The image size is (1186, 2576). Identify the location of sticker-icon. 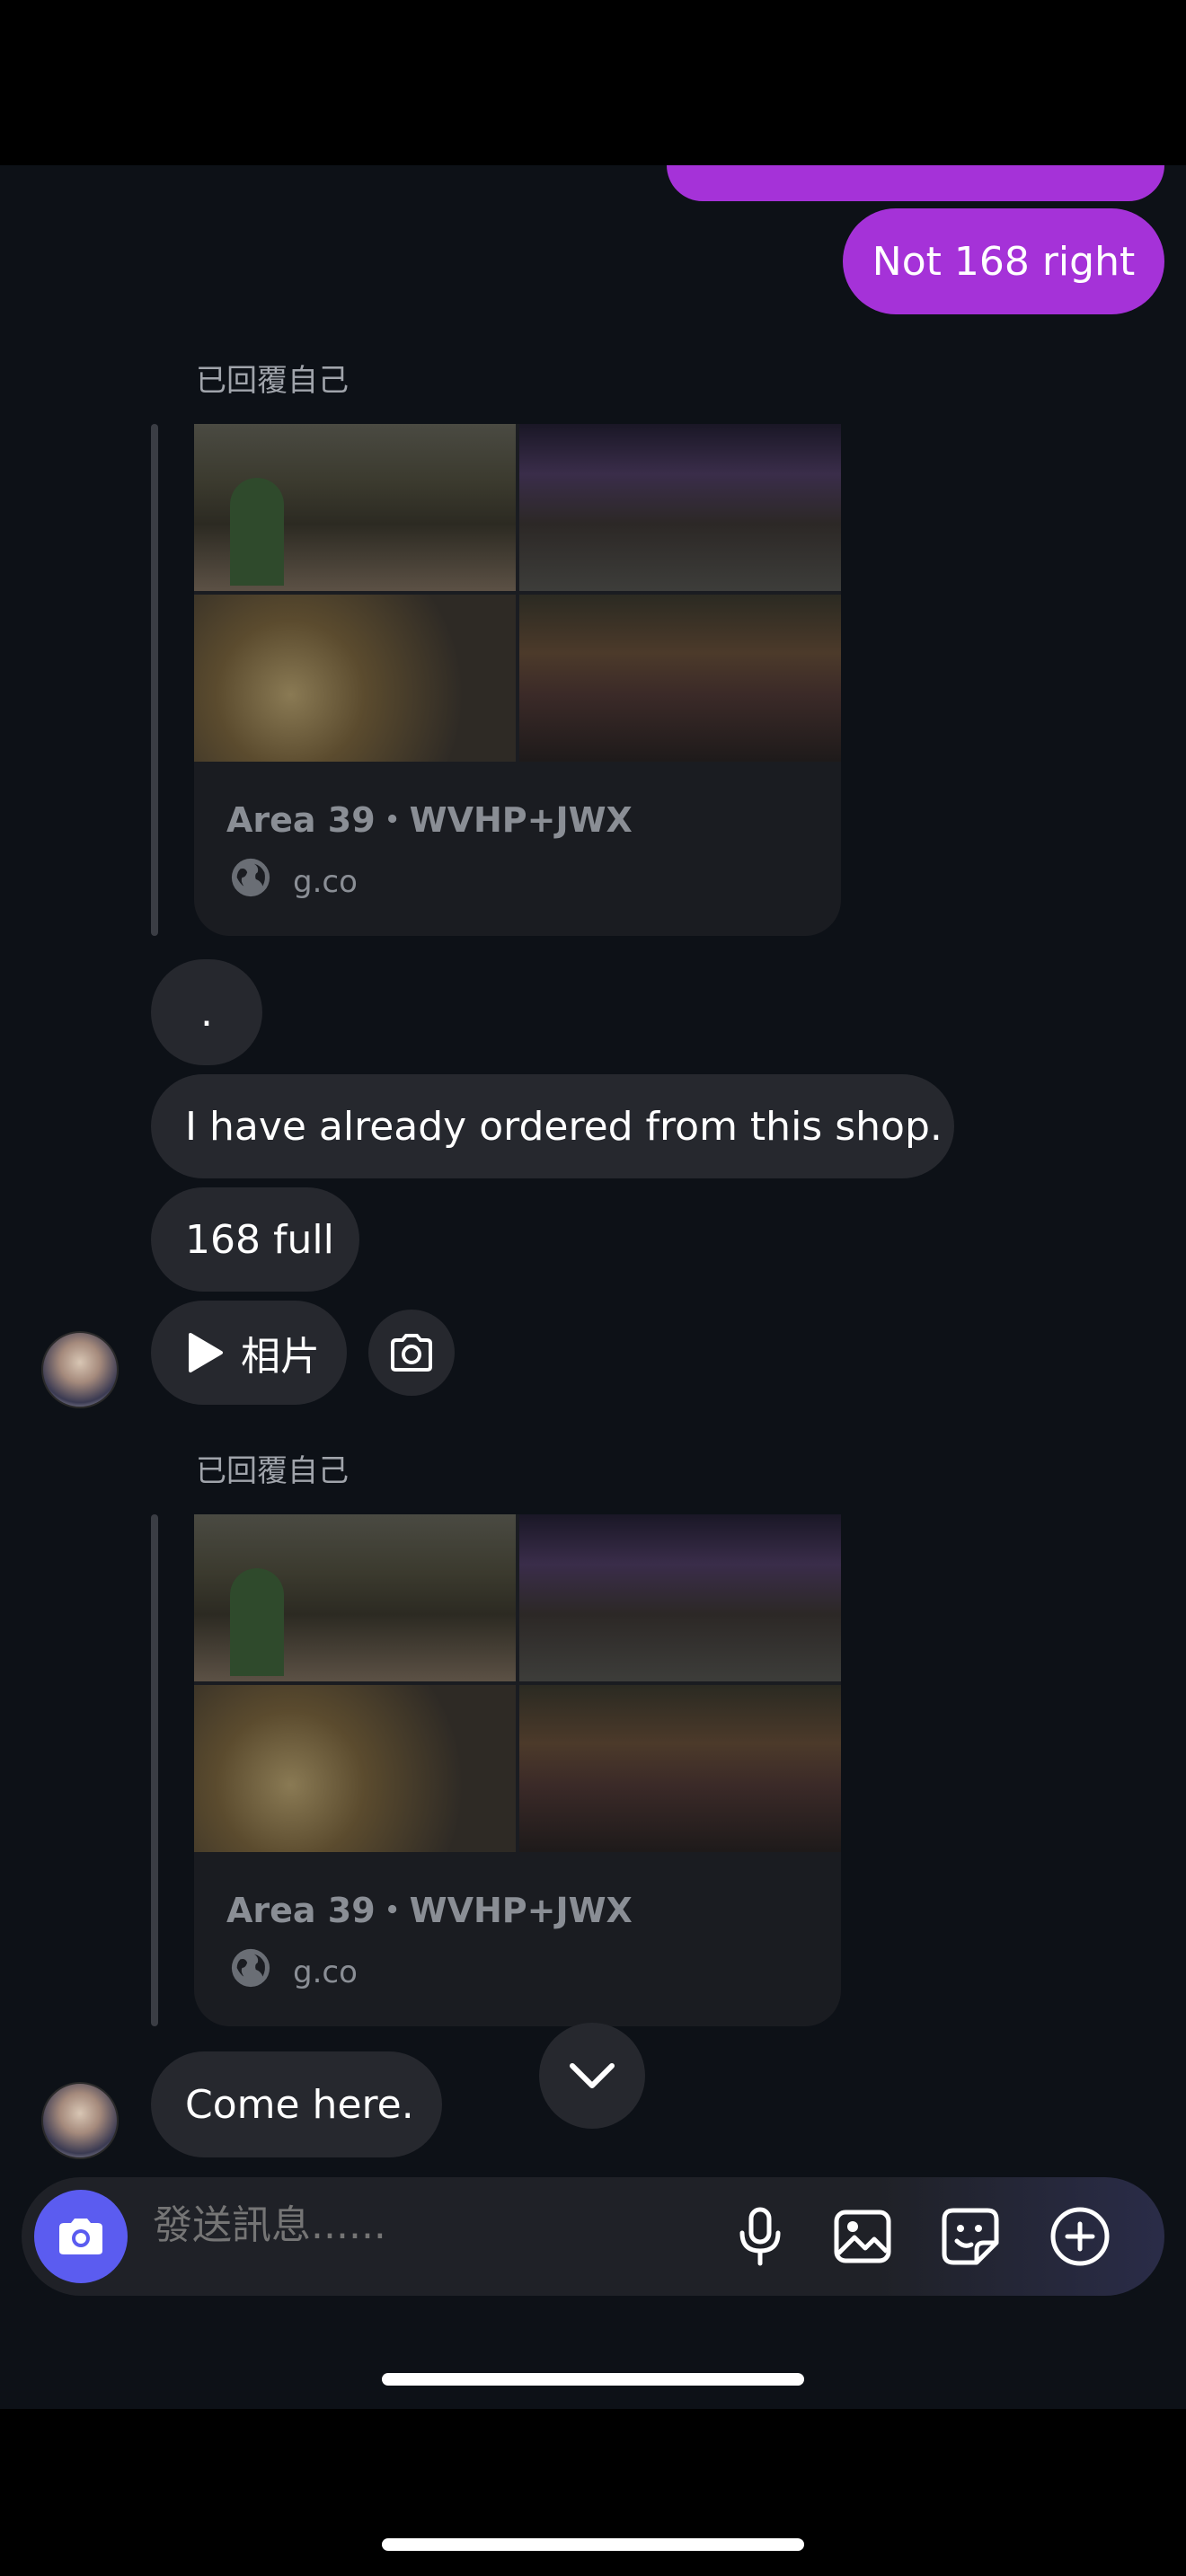
(970, 2236).